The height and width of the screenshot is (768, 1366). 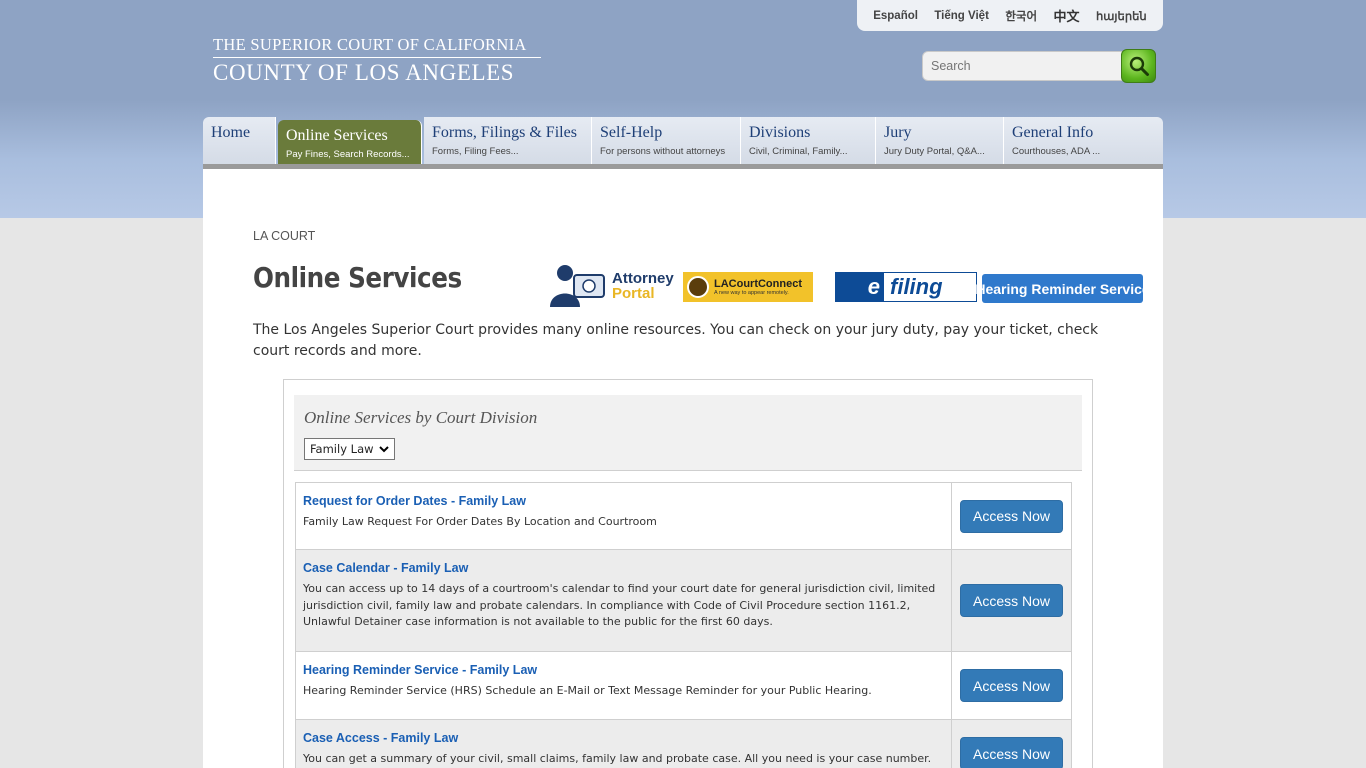 I want to click on attorney-portal-text: Attorney Portal, so click(x=643, y=286).